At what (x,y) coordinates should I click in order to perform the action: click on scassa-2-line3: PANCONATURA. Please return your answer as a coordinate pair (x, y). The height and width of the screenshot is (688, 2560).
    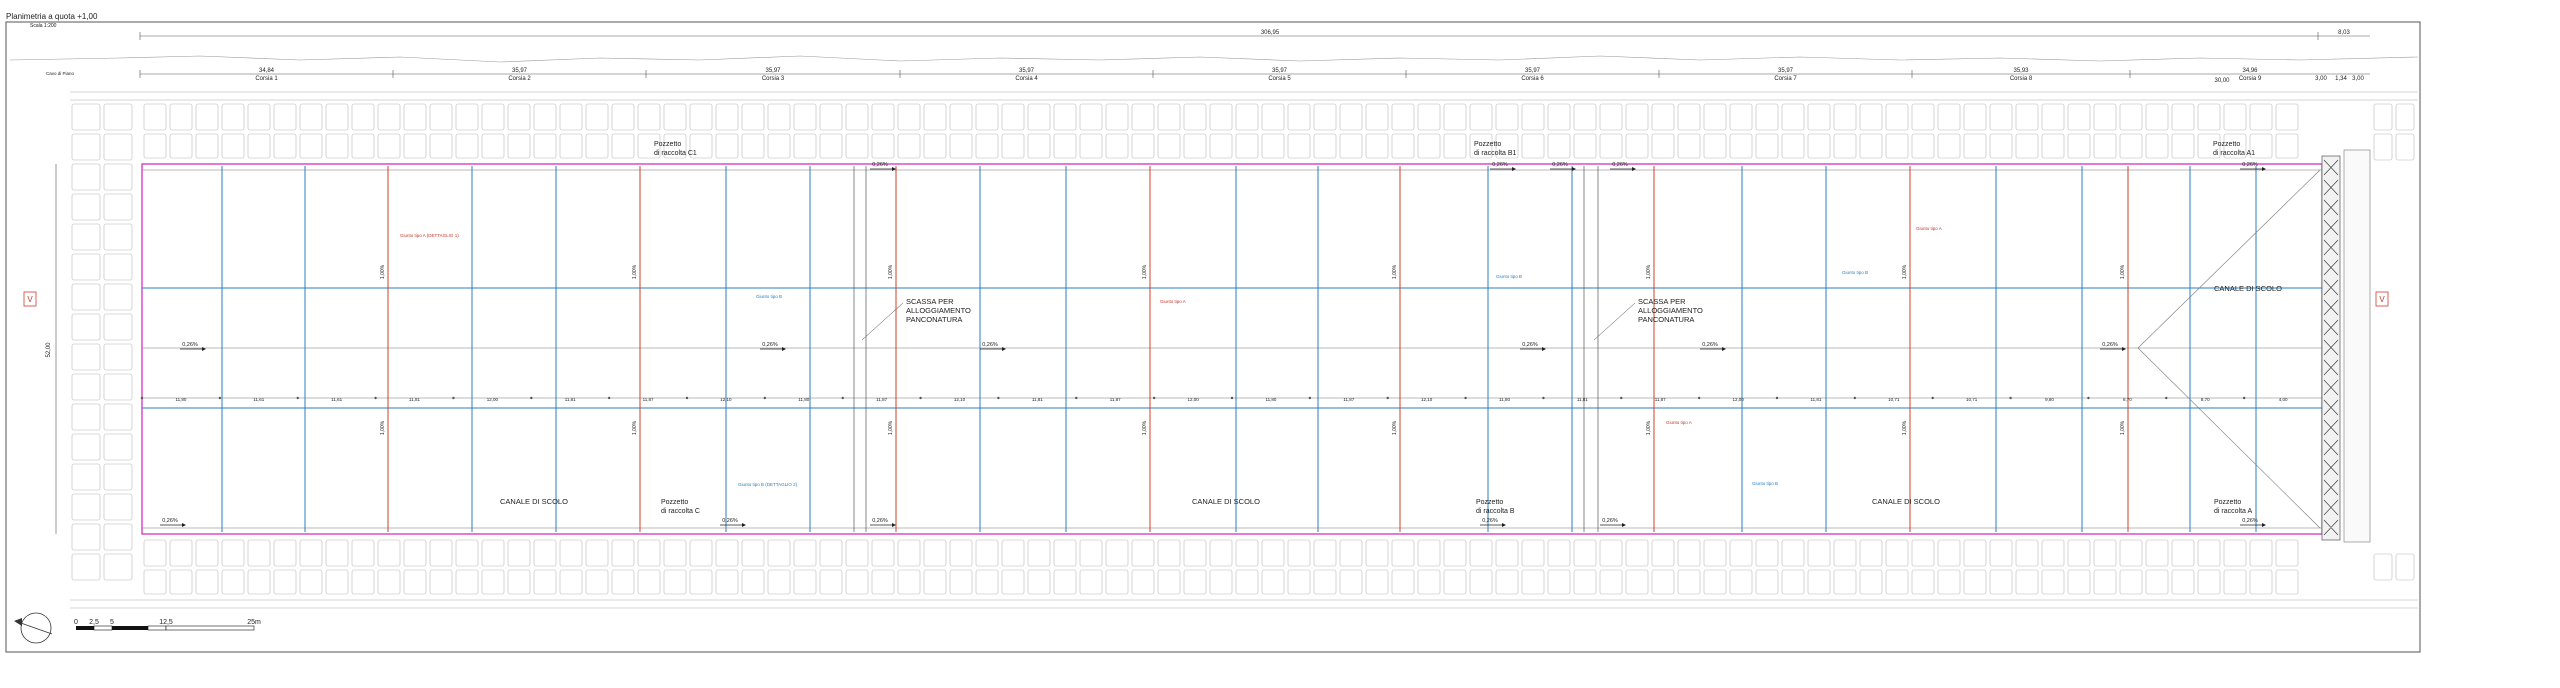
    Looking at the image, I should click on (1666, 319).